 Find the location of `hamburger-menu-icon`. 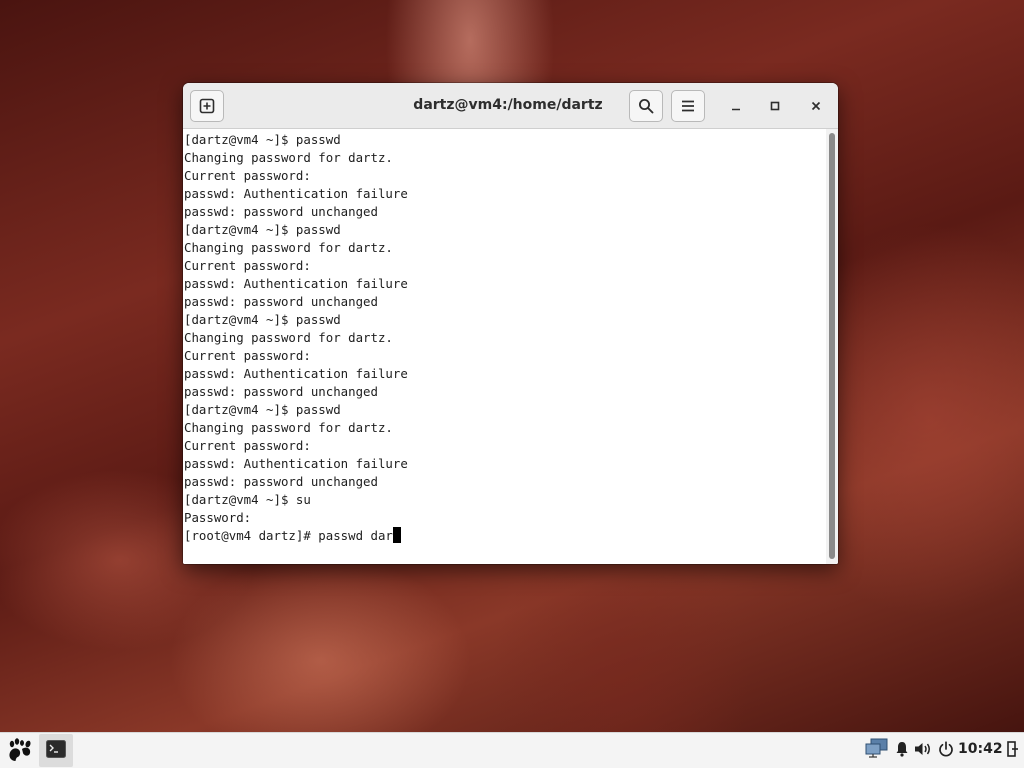

hamburger-menu-icon is located at coordinates (688, 106).